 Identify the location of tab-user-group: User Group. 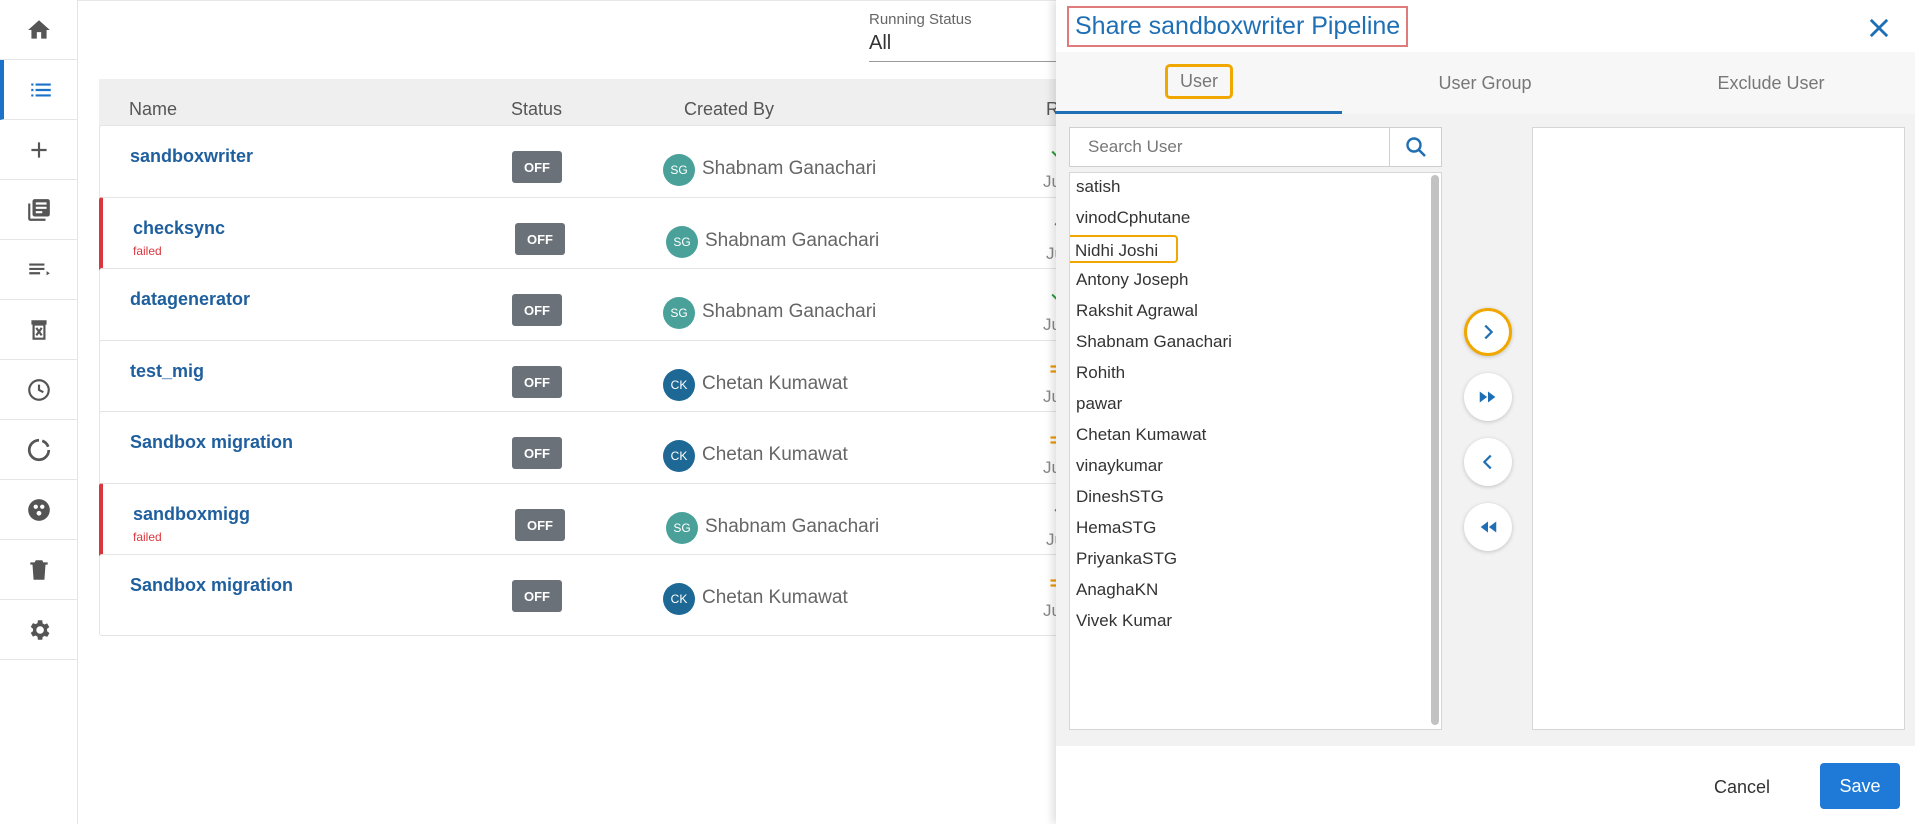
(1485, 83).